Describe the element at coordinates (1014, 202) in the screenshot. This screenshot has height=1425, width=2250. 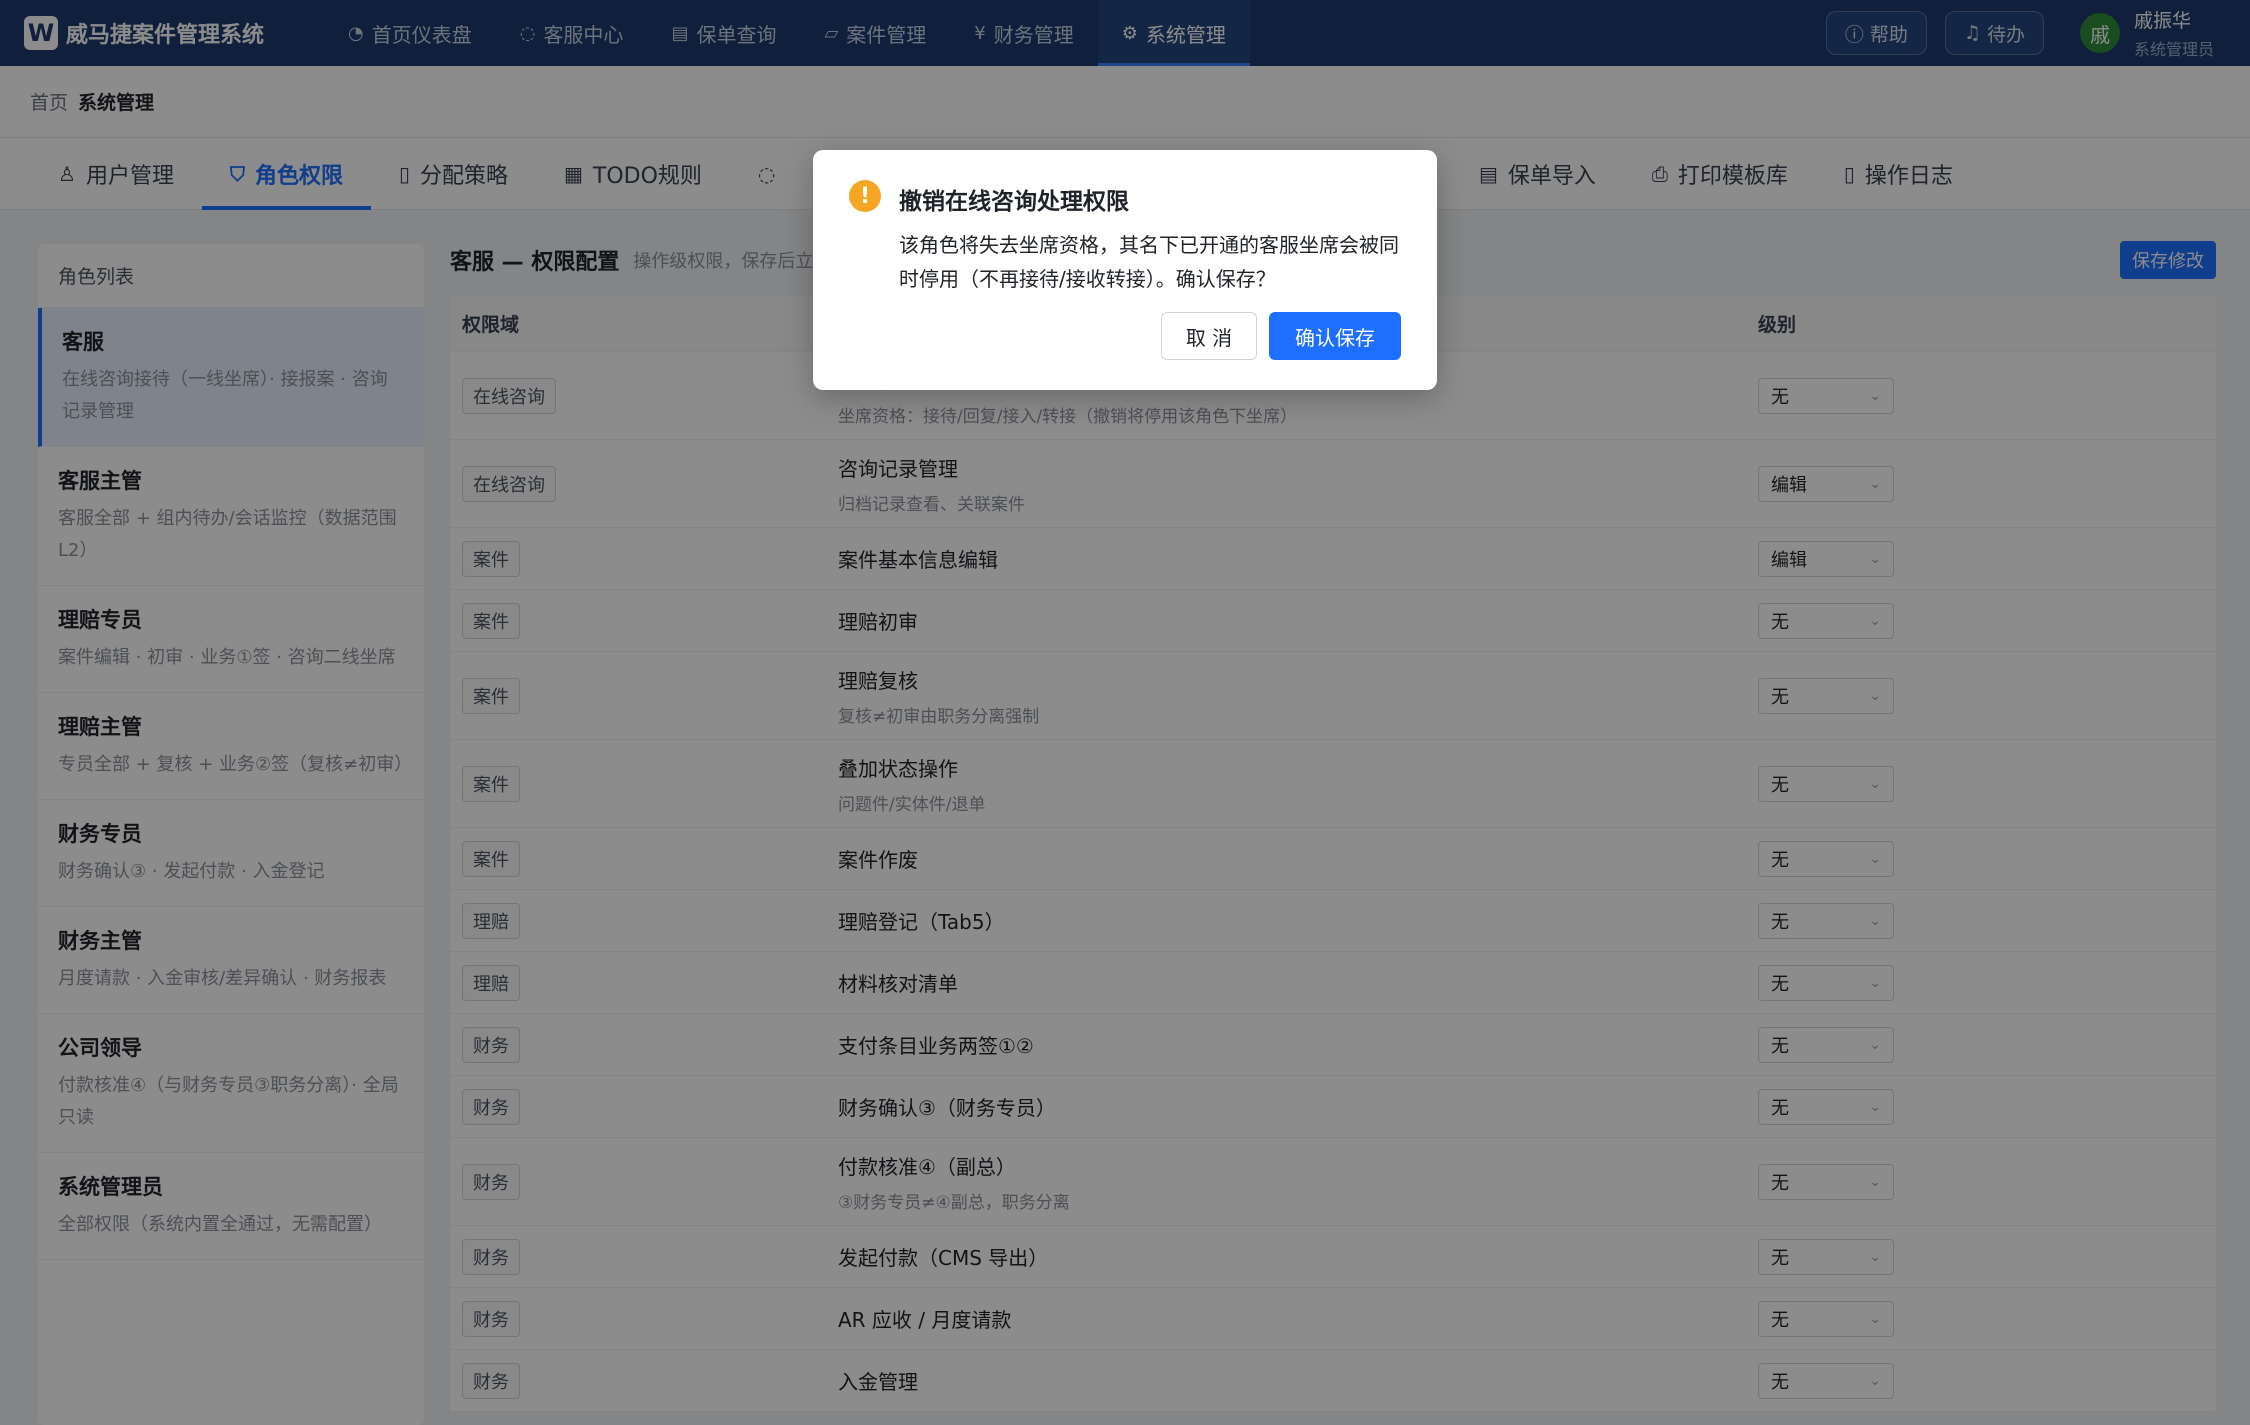
I see `dialog-title: 撤销在线咨询处理权限` at that location.